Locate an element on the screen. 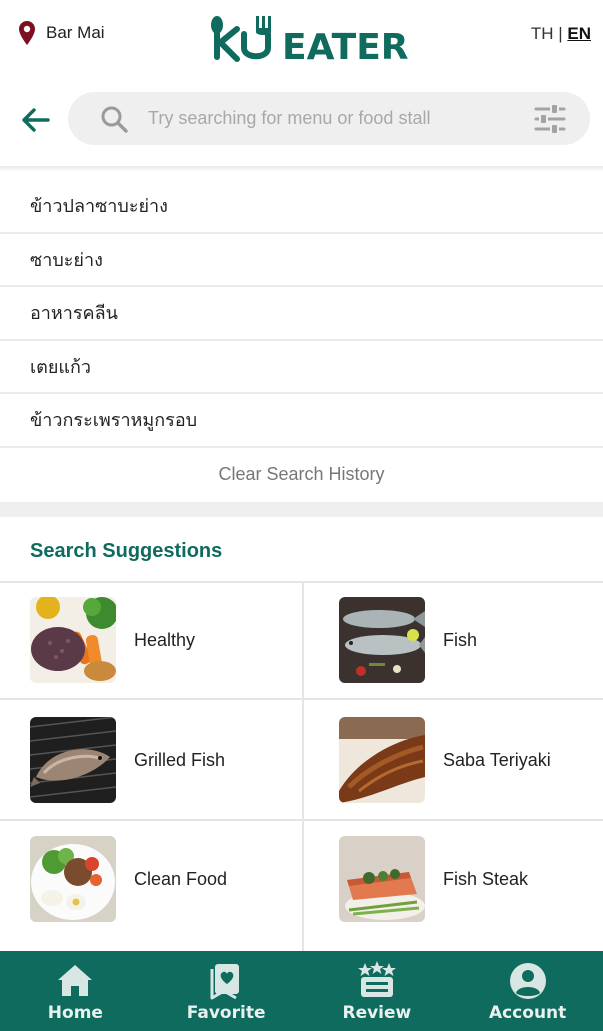 Image resolution: width=603 pixels, height=1031 pixels. healthy-food-image is located at coordinates (73, 640).